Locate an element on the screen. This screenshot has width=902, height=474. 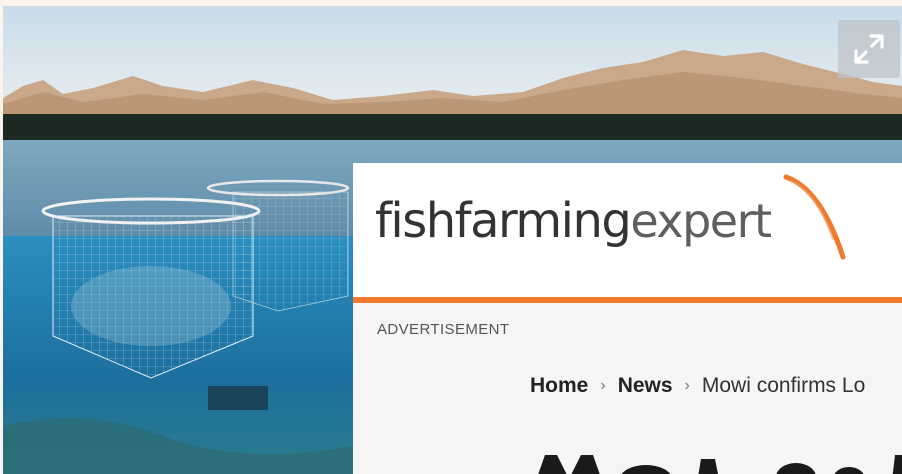
fullscreen-button is located at coordinates (869, 49).